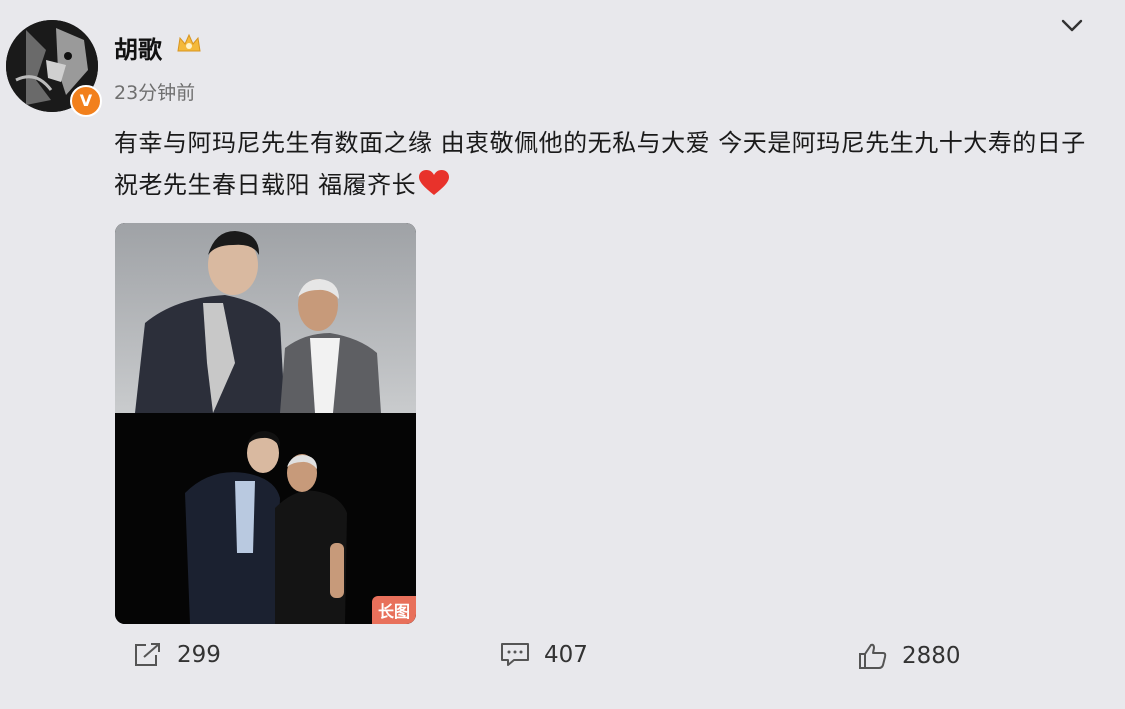  What do you see at coordinates (138, 47) in the screenshot?
I see `username: 胡歌` at bounding box center [138, 47].